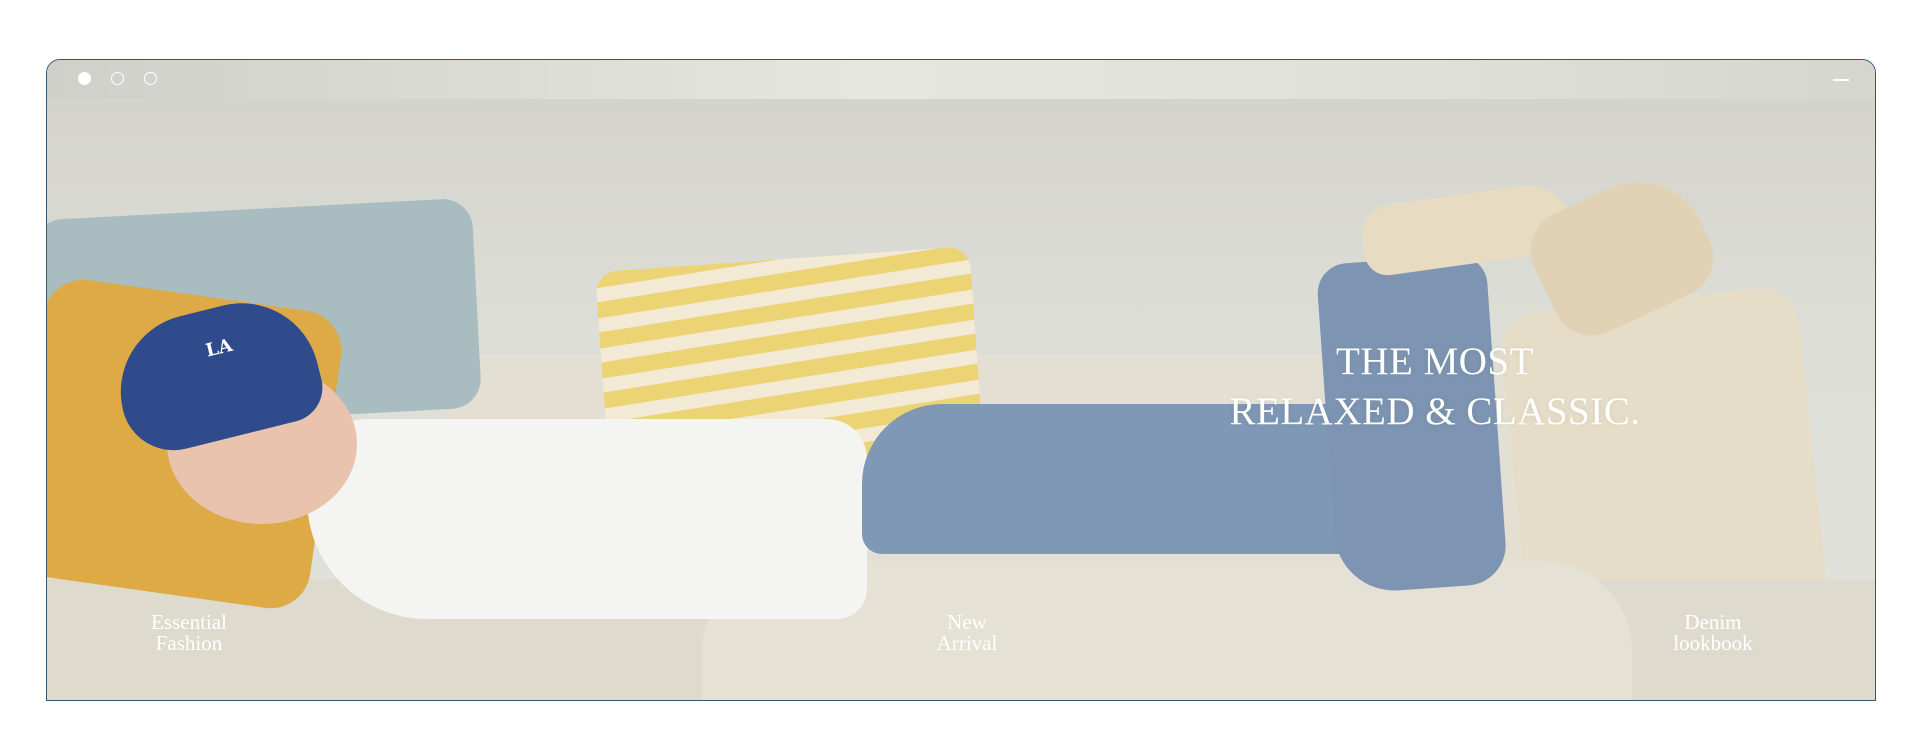 The height and width of the screenshot is (747, 1920). I want to click on nav-essential-fashion: Essential Fashion, so click(189, 633).